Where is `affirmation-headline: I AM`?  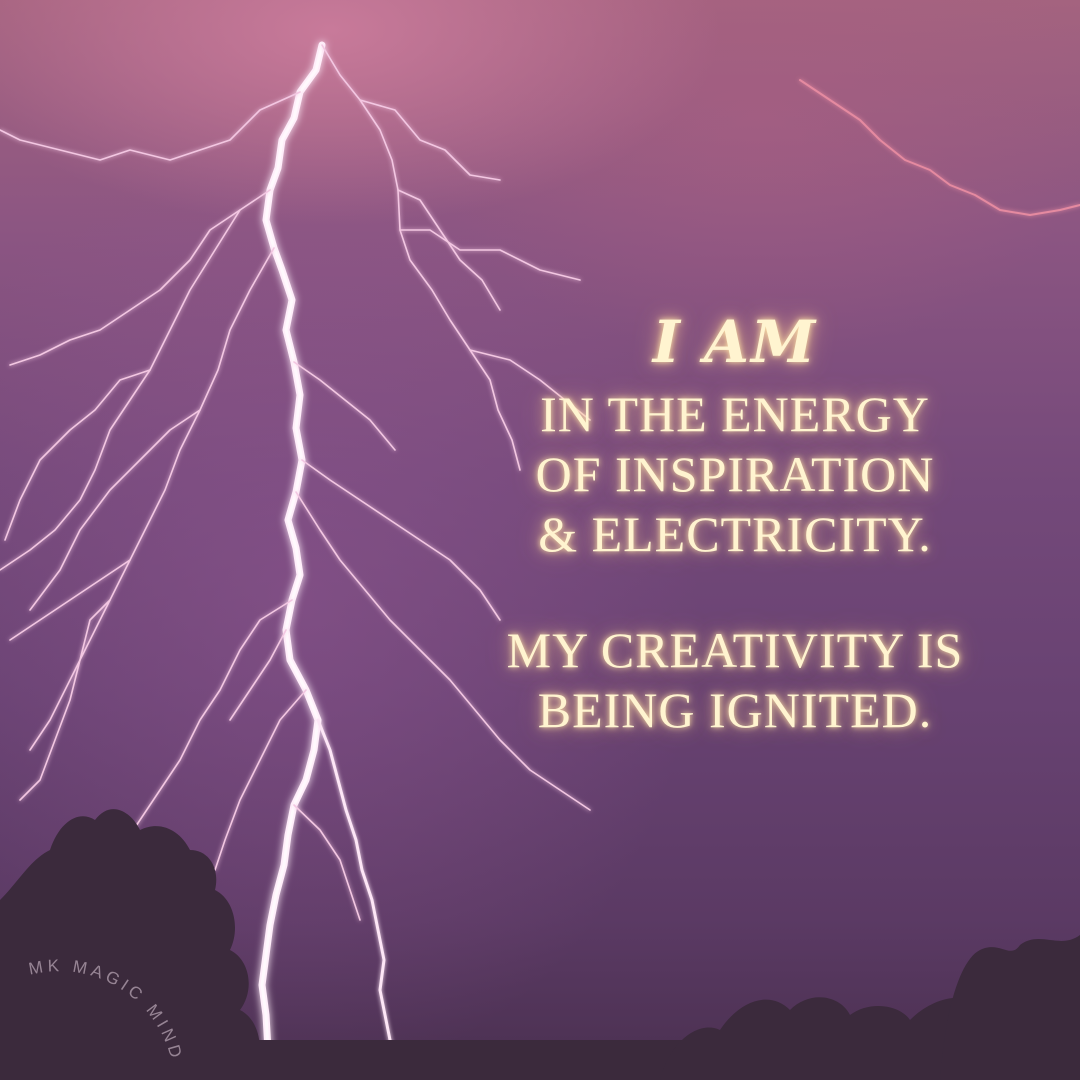 affirmation-headline: I AM is located at coordinates (735, 342).